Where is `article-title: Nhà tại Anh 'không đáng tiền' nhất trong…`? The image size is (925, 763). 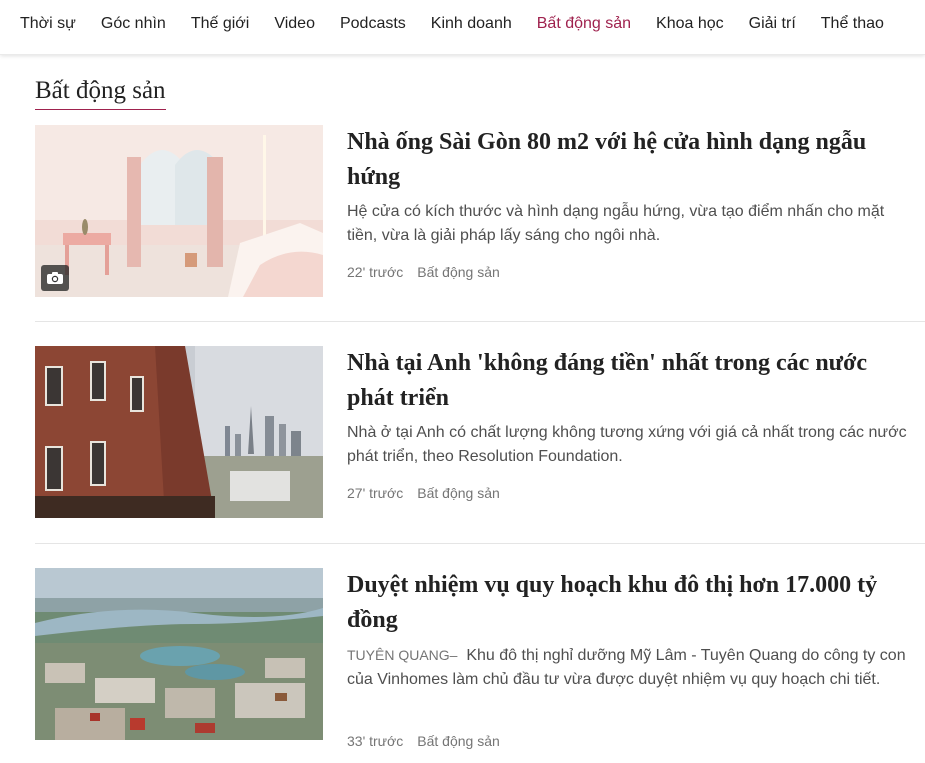
article-title: Nhà tại Anh 'không đáng tiền' nhất trong… is located at coordinates (632, 381).